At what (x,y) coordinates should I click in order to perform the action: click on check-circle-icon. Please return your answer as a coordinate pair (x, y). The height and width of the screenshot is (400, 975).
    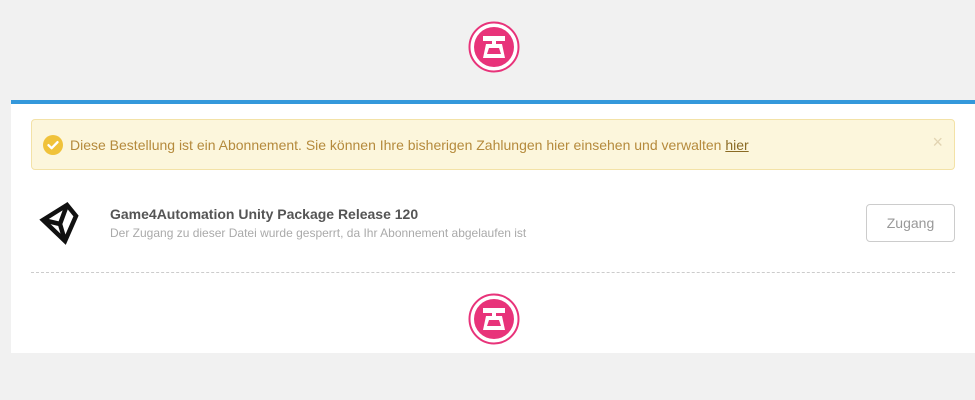
    Looking at the image, I should click on (53, 145).